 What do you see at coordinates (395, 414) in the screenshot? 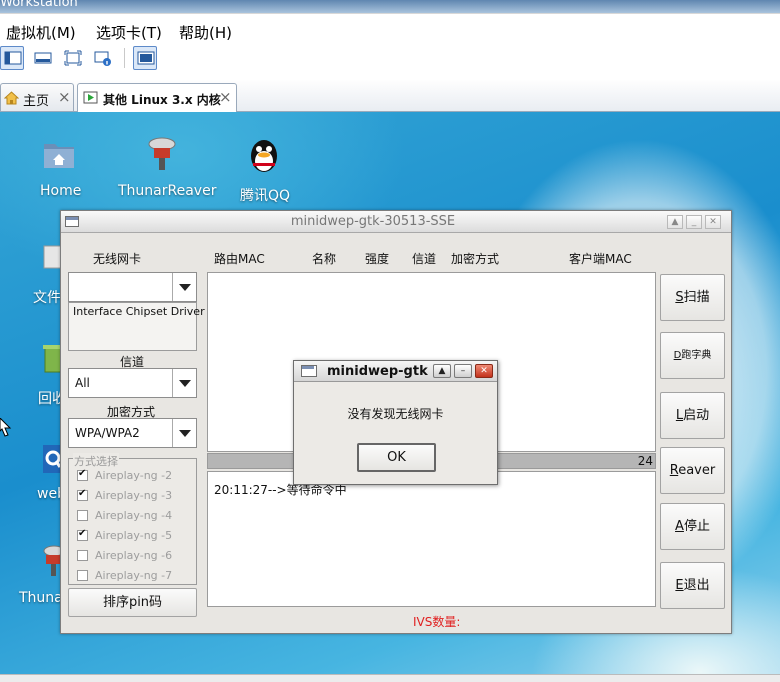
I see `dialog-message: 没有发现无线网卡` at bounding box center [395, 414].